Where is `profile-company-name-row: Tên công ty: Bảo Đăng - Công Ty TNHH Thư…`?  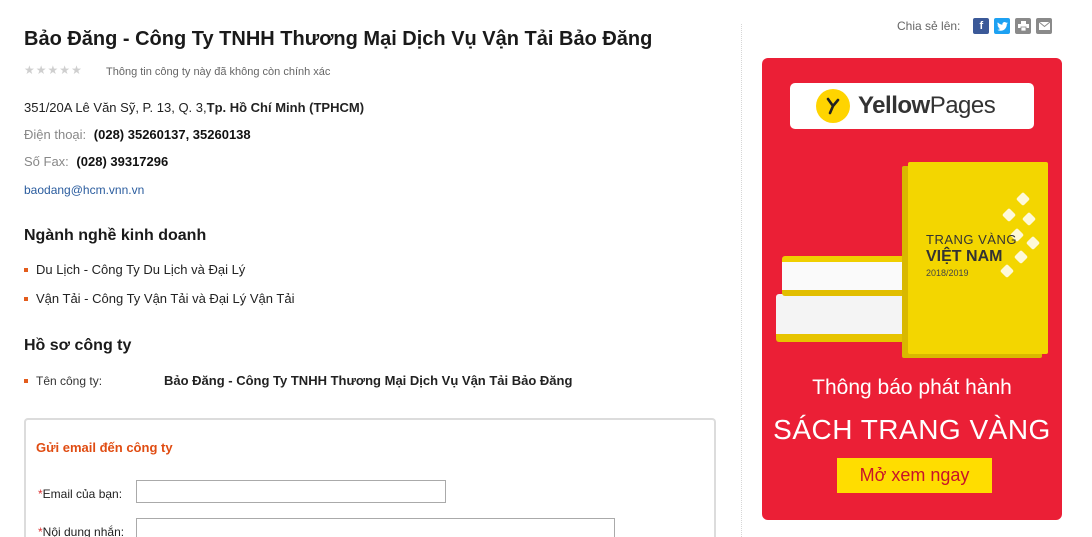 profile-company-name-row: Tên công ty: Bảo Đăng - Công Ty TNHH Thư… is located at coordinates (298, 380).